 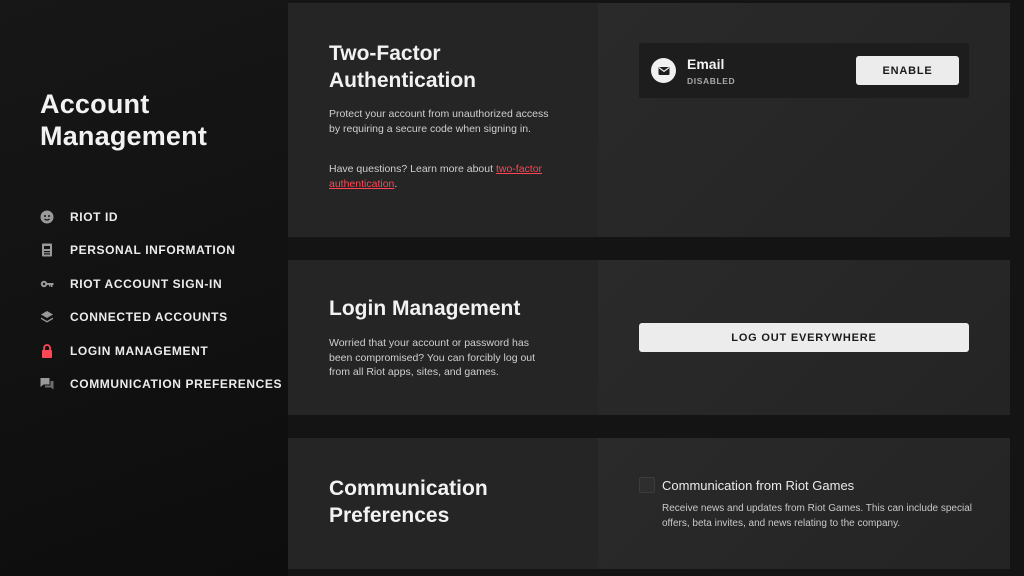 I want to click on two-factor-title-line2: Authentication, so click(x=402, y=80).